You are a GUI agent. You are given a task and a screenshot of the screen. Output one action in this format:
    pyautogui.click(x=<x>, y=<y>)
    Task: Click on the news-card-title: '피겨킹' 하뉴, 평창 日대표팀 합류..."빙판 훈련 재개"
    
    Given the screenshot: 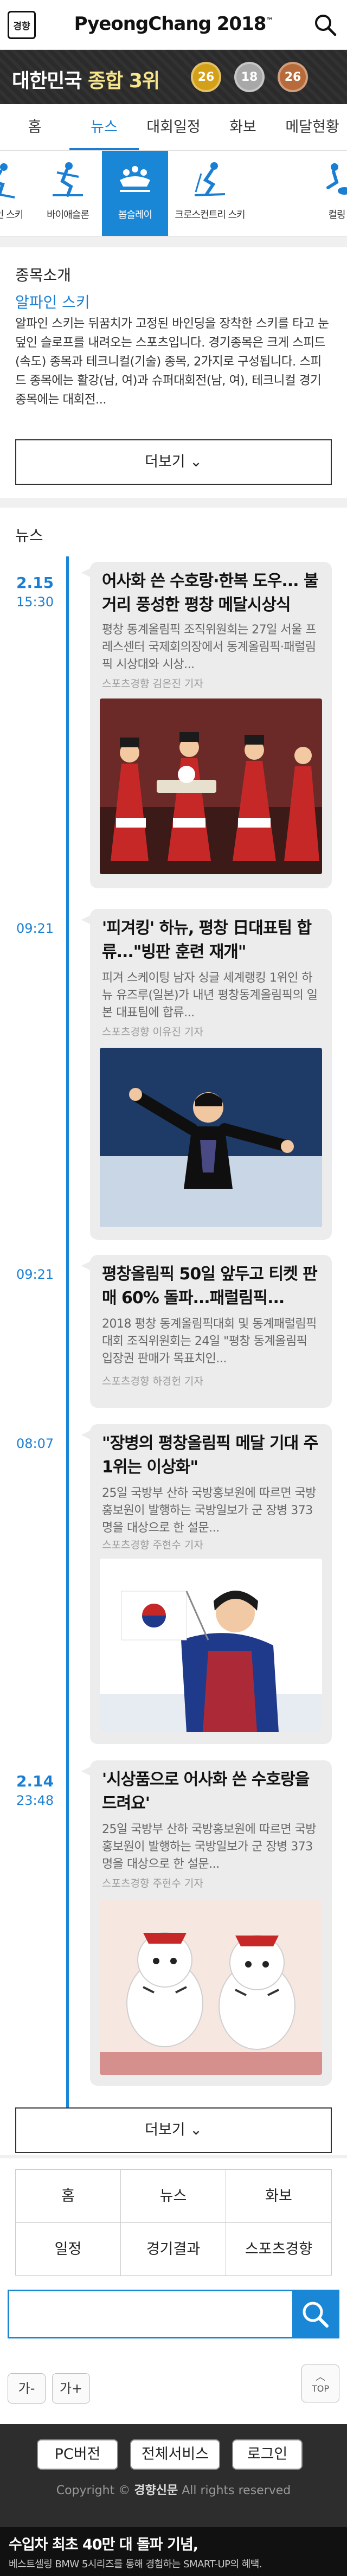 What is the action you would take?
    pyautogui.click(x=207, y=940)
    